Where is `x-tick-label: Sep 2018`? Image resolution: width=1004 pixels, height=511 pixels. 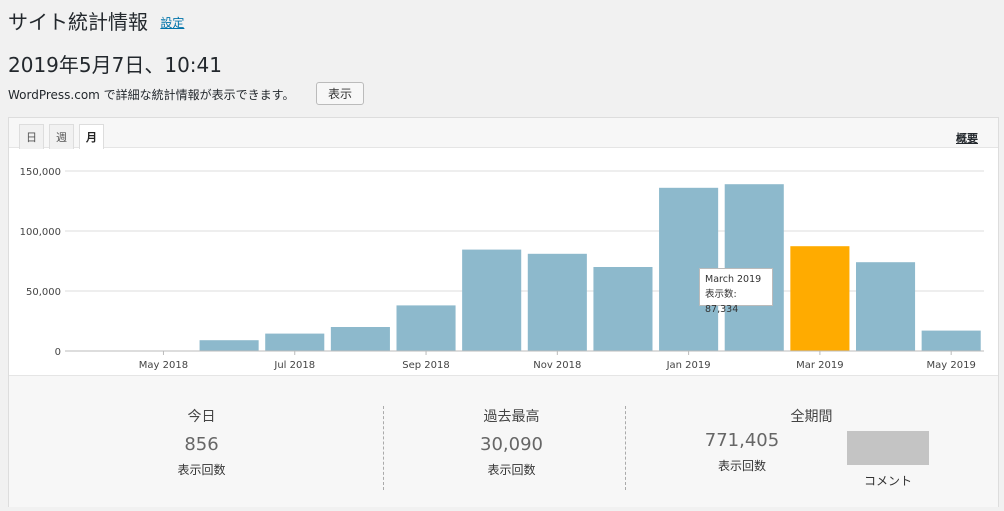
x-tick-label: Sep 2018 is located at coordinates (425, 365).